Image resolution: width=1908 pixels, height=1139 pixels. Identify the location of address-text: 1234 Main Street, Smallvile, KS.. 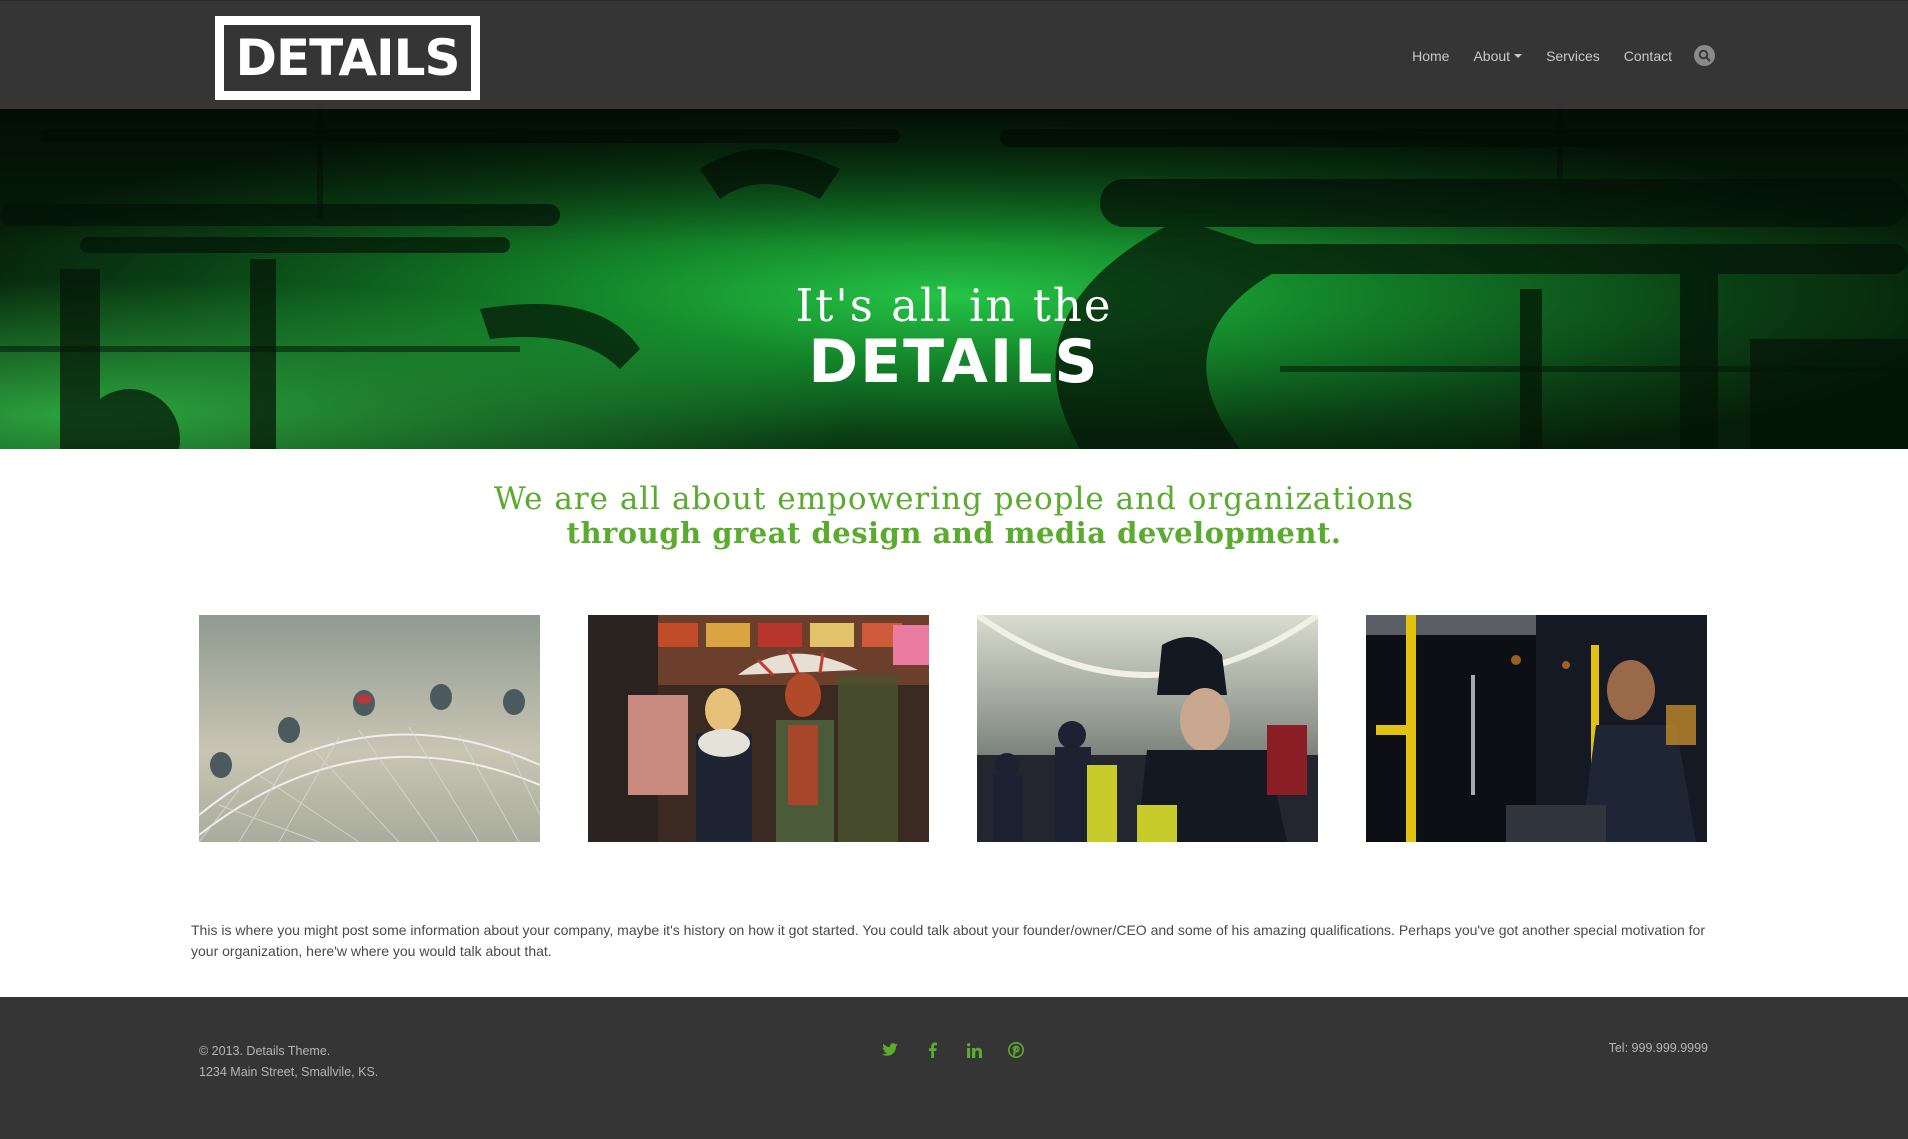
(289, 1072).